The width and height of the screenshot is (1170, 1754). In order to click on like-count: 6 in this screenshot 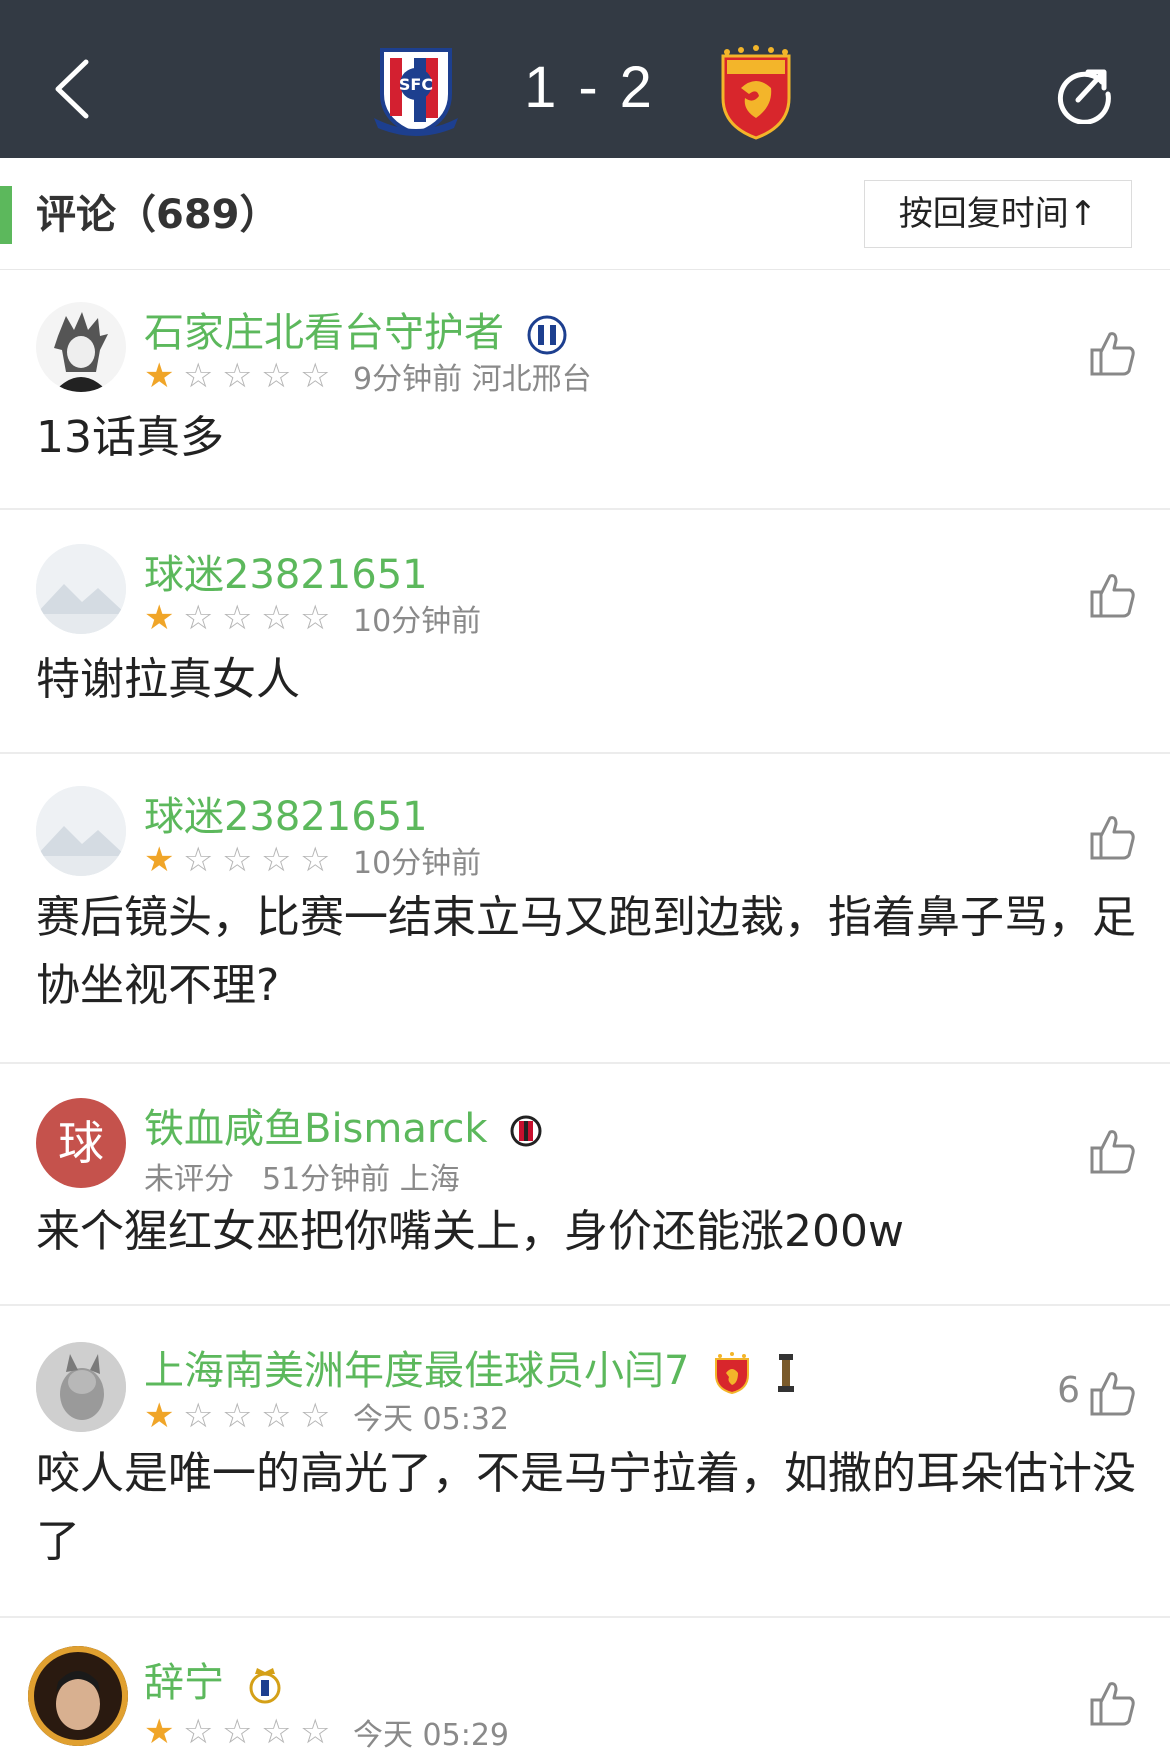, I will do `click(1068, 1390)`.